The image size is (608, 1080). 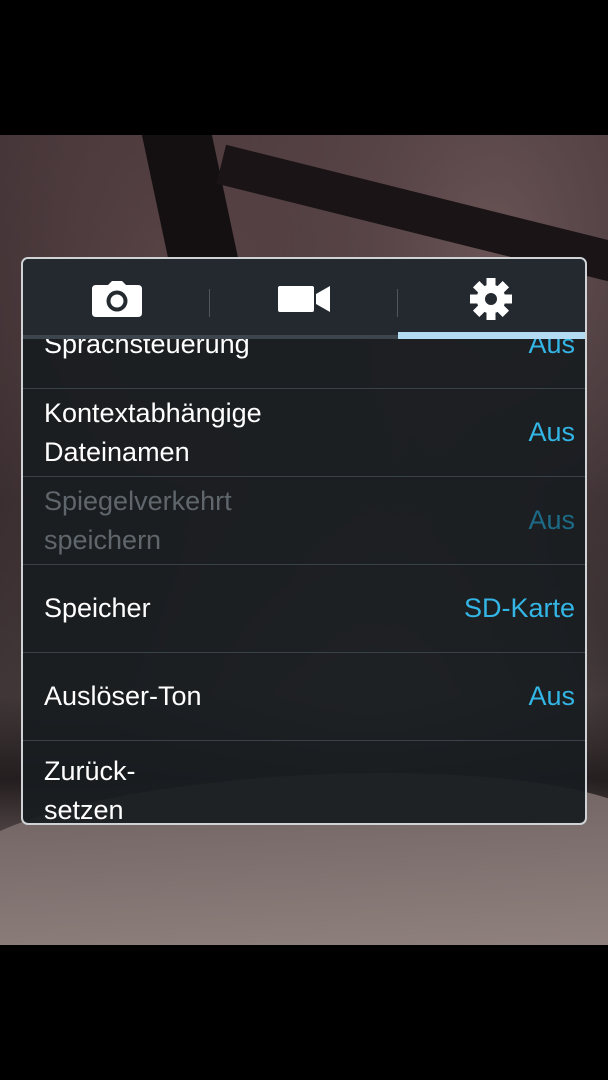 What do you see at coordinates (304, 433) in the screenshot?
I see `setting-contextual-filenames: Kontextabhängige Dateinamen Aus` at bounding box center [304, 433].